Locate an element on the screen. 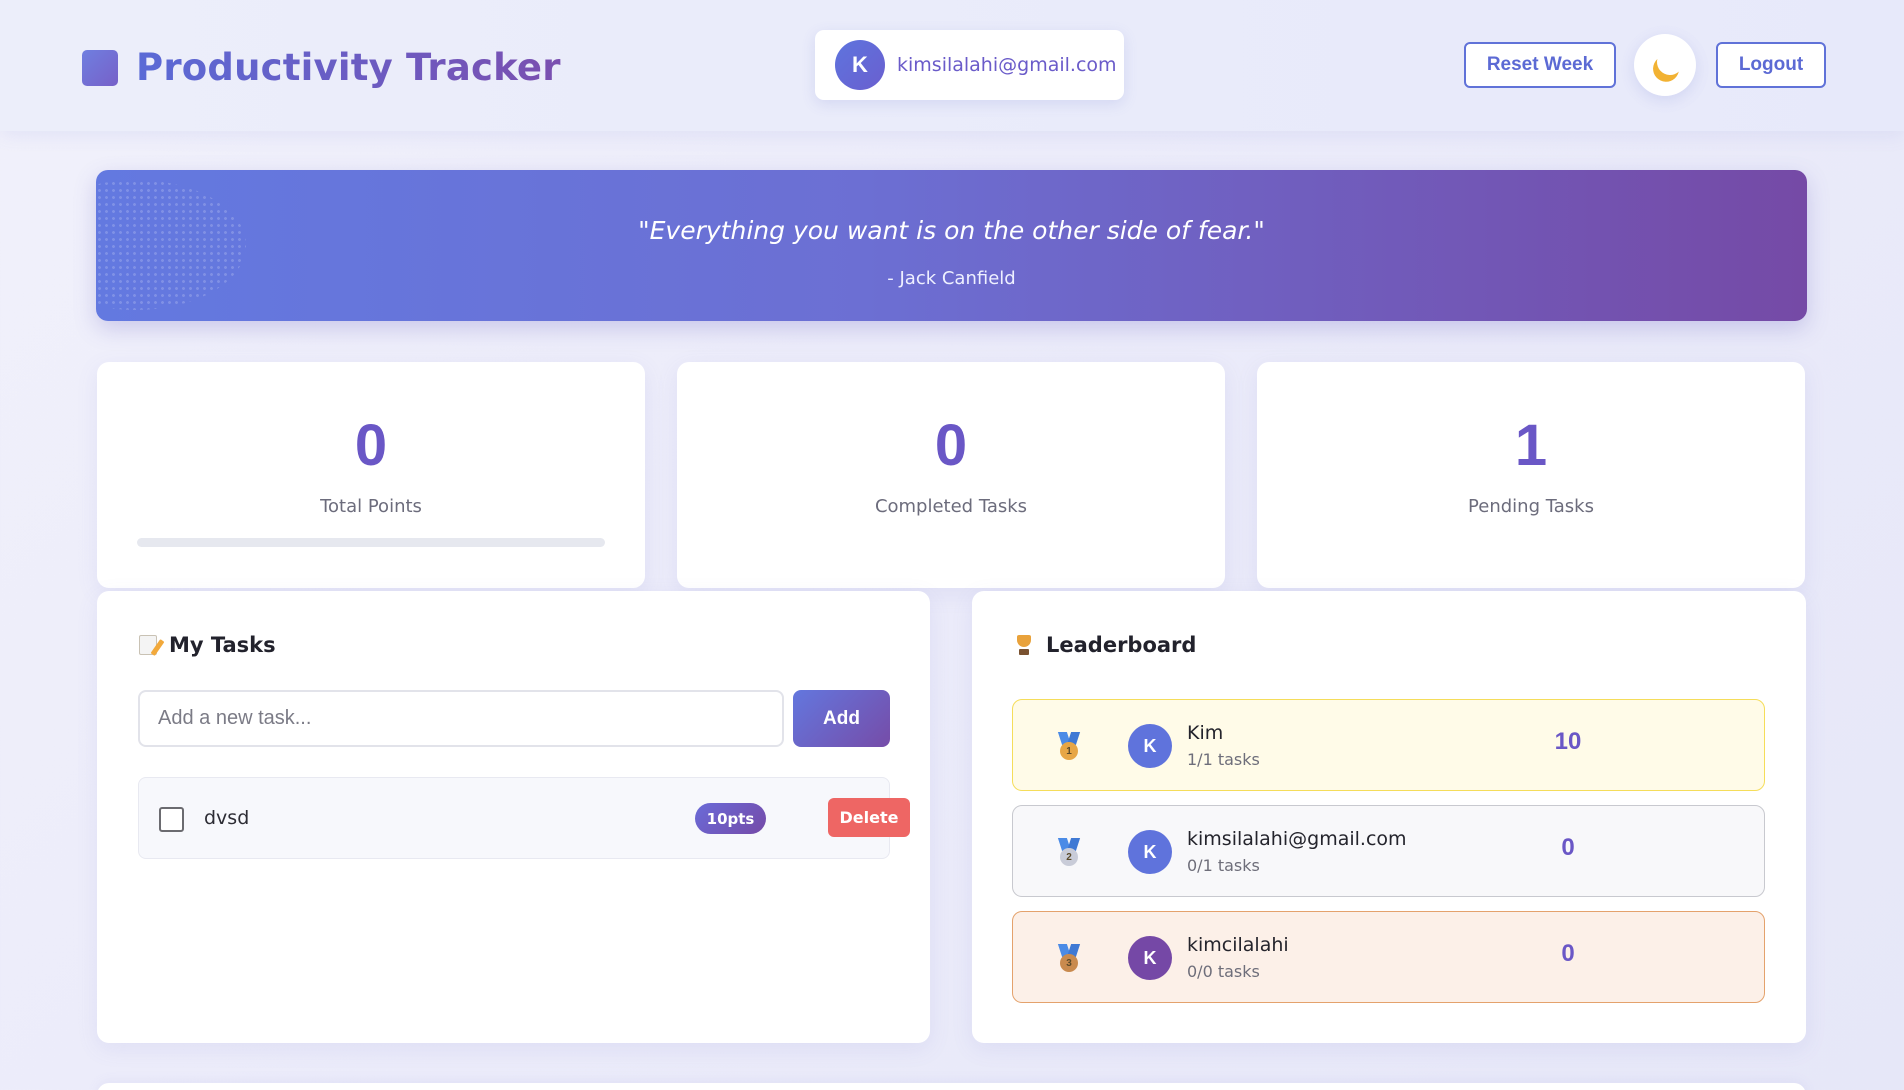 This screenshot has width=1904, height=1090. moon-icon is located at coordinates (1669, 61).